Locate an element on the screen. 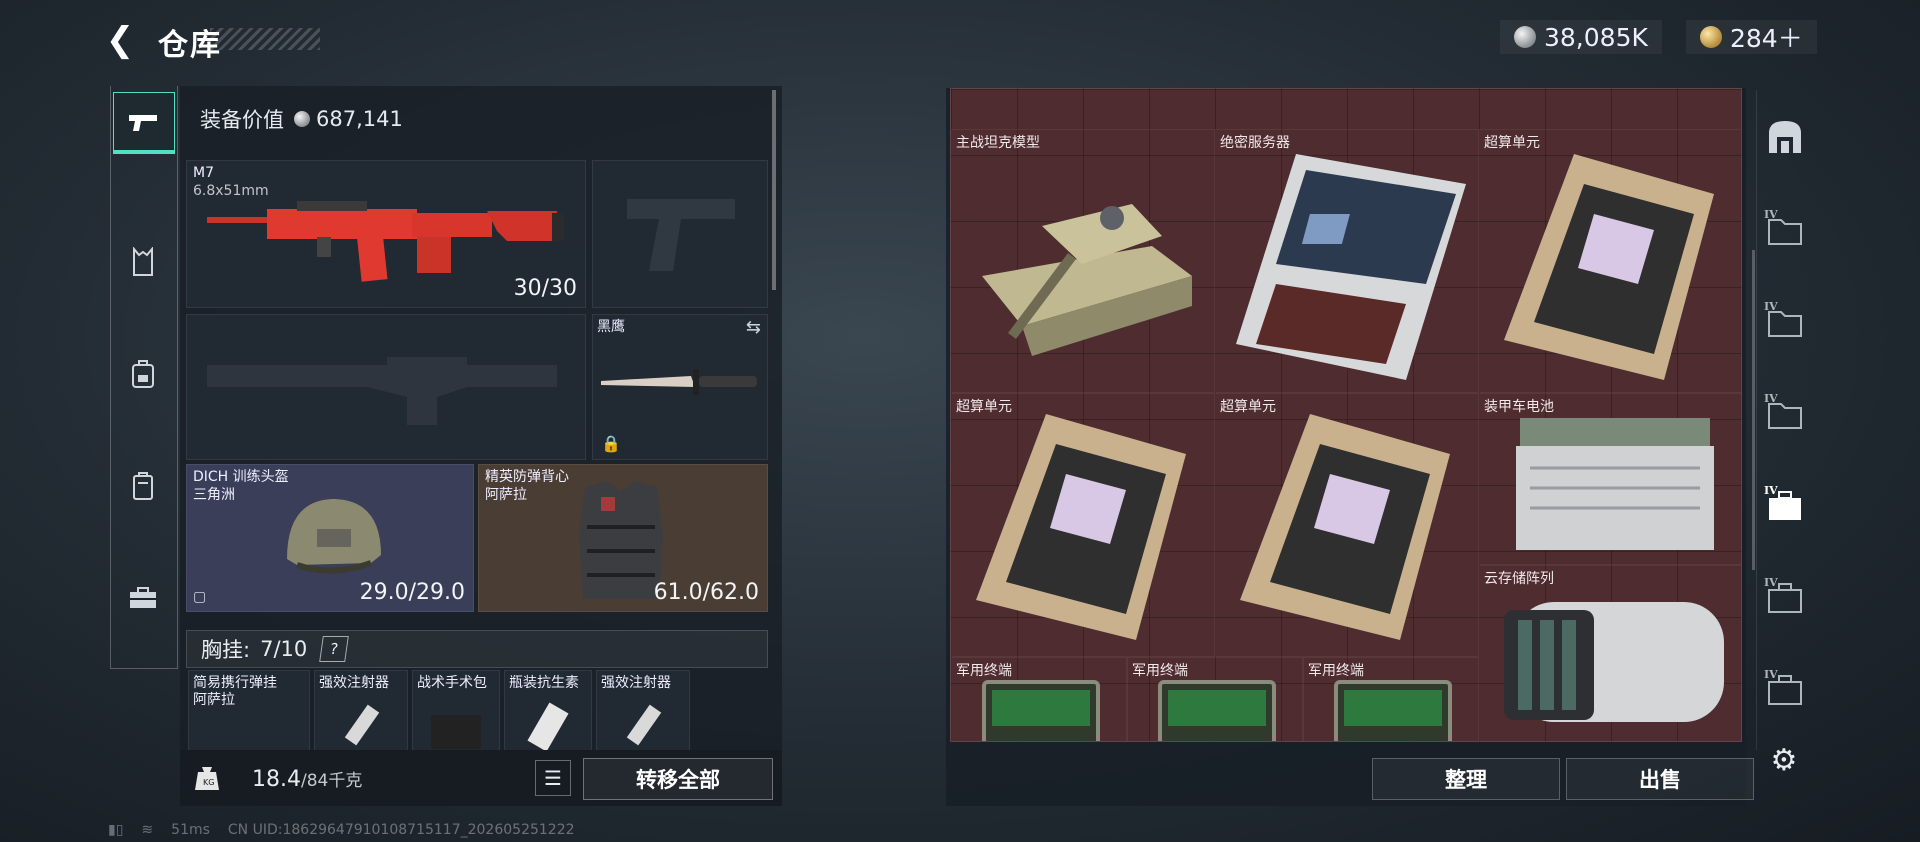 Image resolution: width=1920 pixels, height=842 pixels. stash-tab-main is located at coordinates (1785, 137).